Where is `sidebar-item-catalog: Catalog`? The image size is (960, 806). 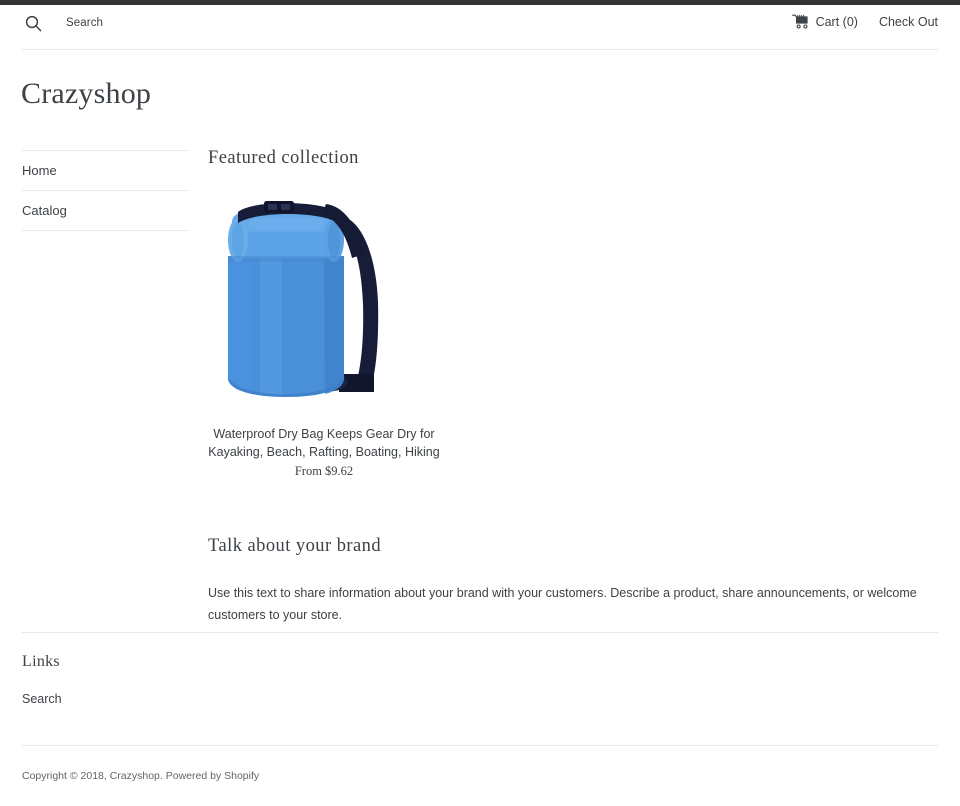 sidebar-item-catalog: Catalog is located at coordinates (105, 210).